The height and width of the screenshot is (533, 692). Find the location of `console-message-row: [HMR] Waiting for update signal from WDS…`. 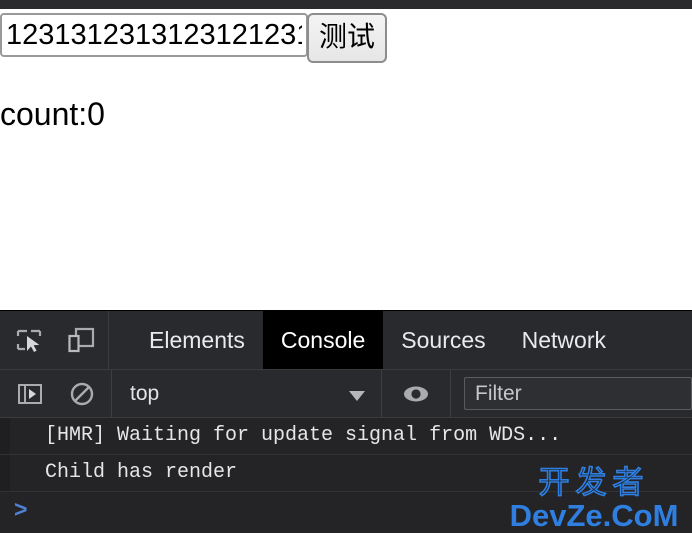

console-message-row: [HMR] Waiting for update signal from WDS… is located at coordinates (346, 436).